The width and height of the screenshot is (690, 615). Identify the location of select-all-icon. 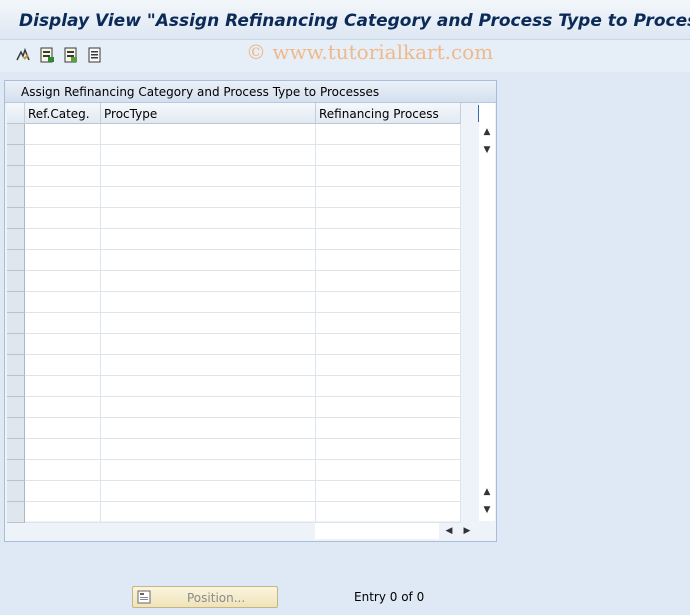
(47, 55).